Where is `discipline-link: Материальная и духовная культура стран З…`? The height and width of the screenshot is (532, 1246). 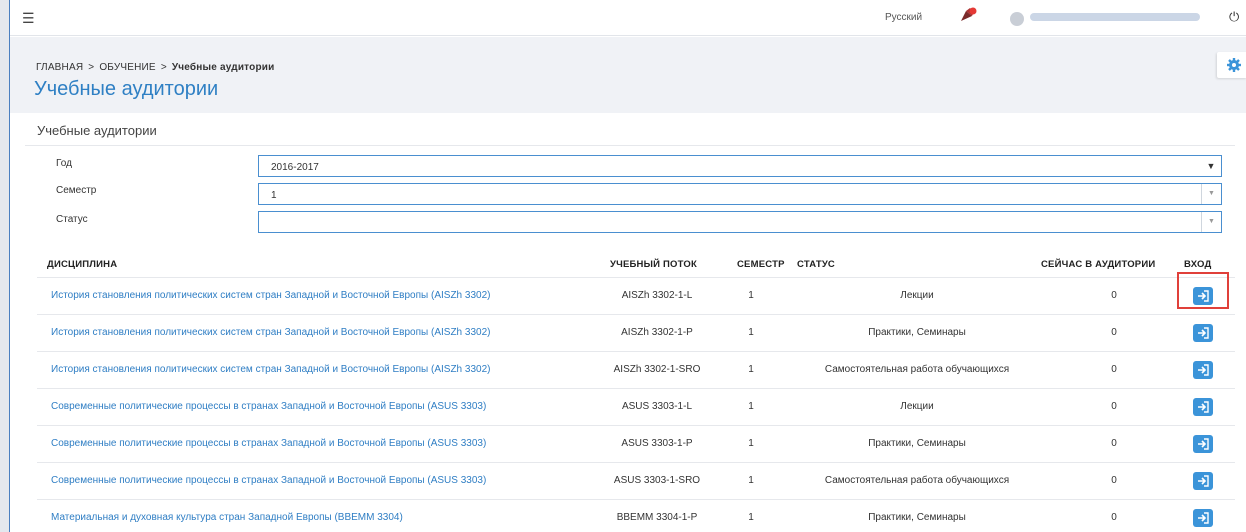 discipline-link: Материальная и духовная культура стран З… is located at coordinates (227, 517).